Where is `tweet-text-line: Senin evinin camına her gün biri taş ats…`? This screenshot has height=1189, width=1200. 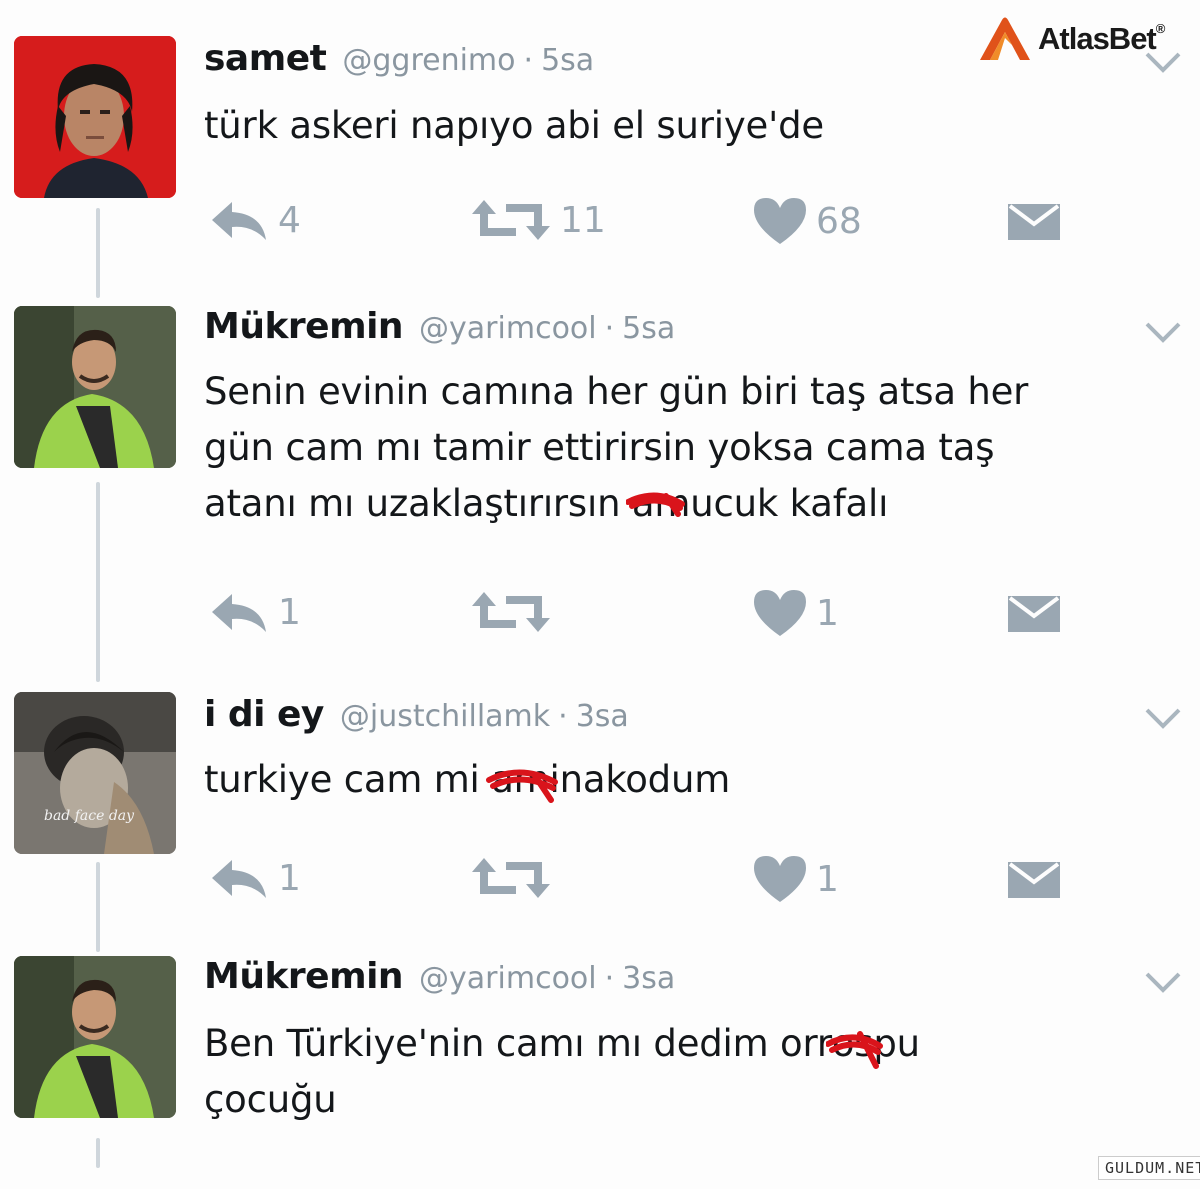
tweet-text-line: Senin evinin camına her gün biri taş ats… is located at coordinates (616, 391).